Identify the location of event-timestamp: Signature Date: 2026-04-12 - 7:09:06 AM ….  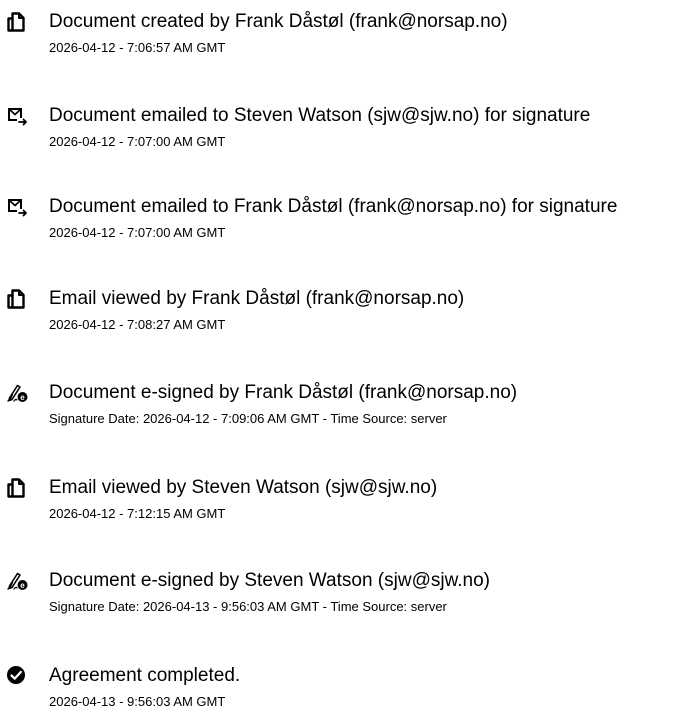
(248, 418).